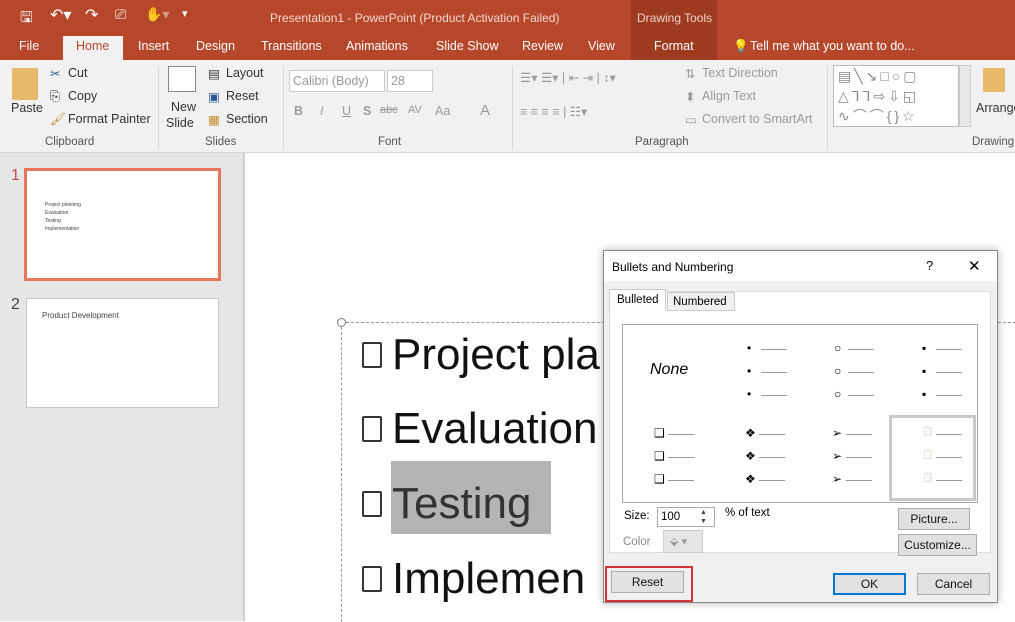 Image resolution: width=1015 pixels, height=622 pixels. What do you see at coordinates (662, 142) in the screenshot?
I see `paragraph-group-label: Paragraph` at bounding box center [662, 142].